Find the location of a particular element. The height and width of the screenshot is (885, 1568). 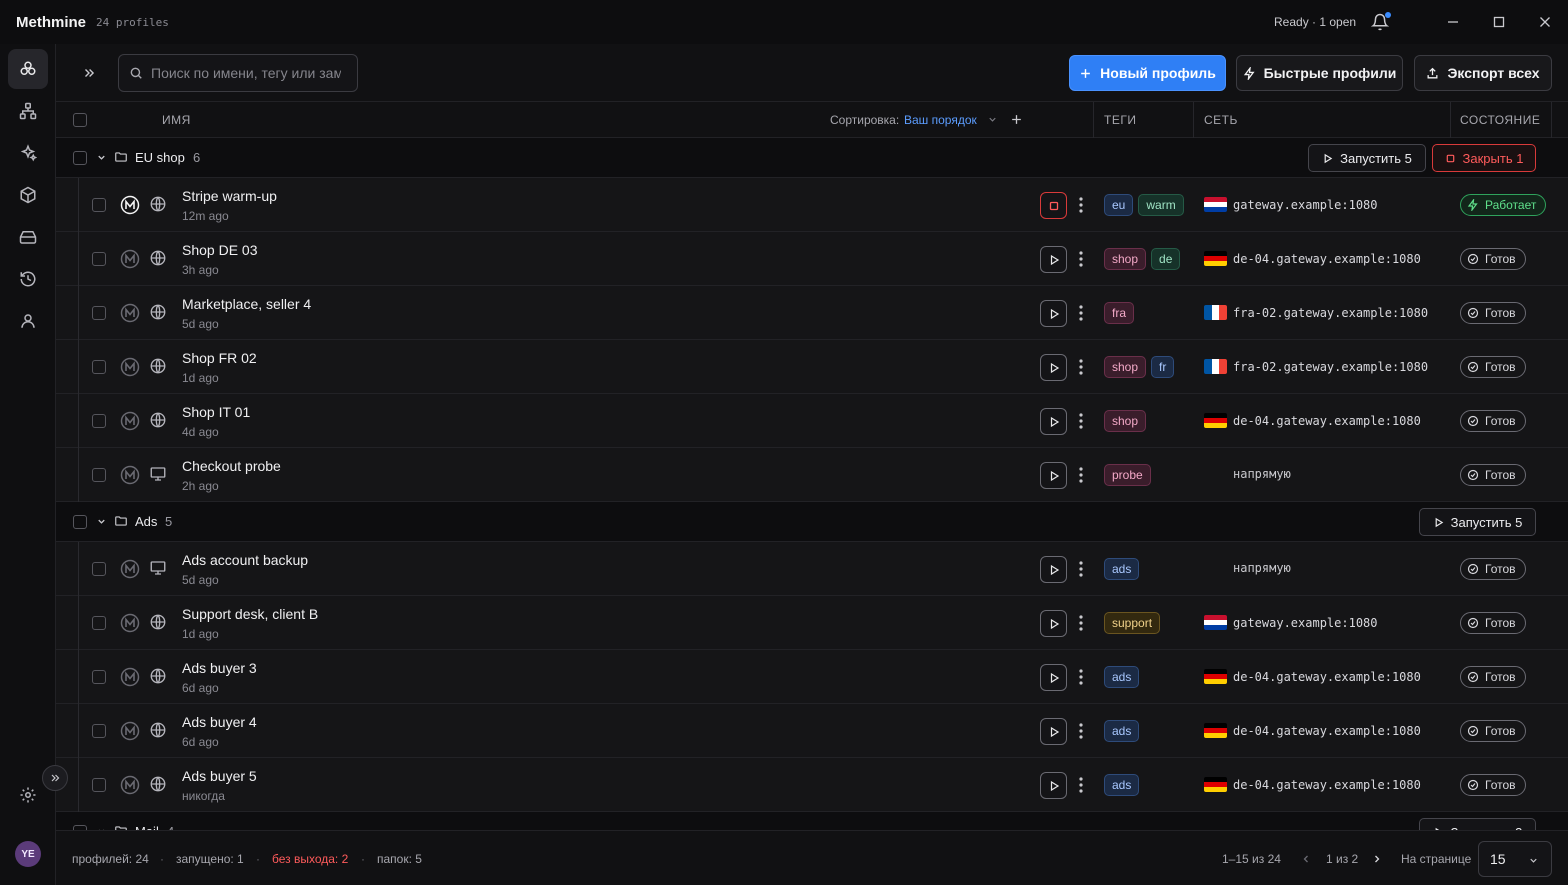

column-tags: ТЕГИ is located at coordinates (1120, 120).